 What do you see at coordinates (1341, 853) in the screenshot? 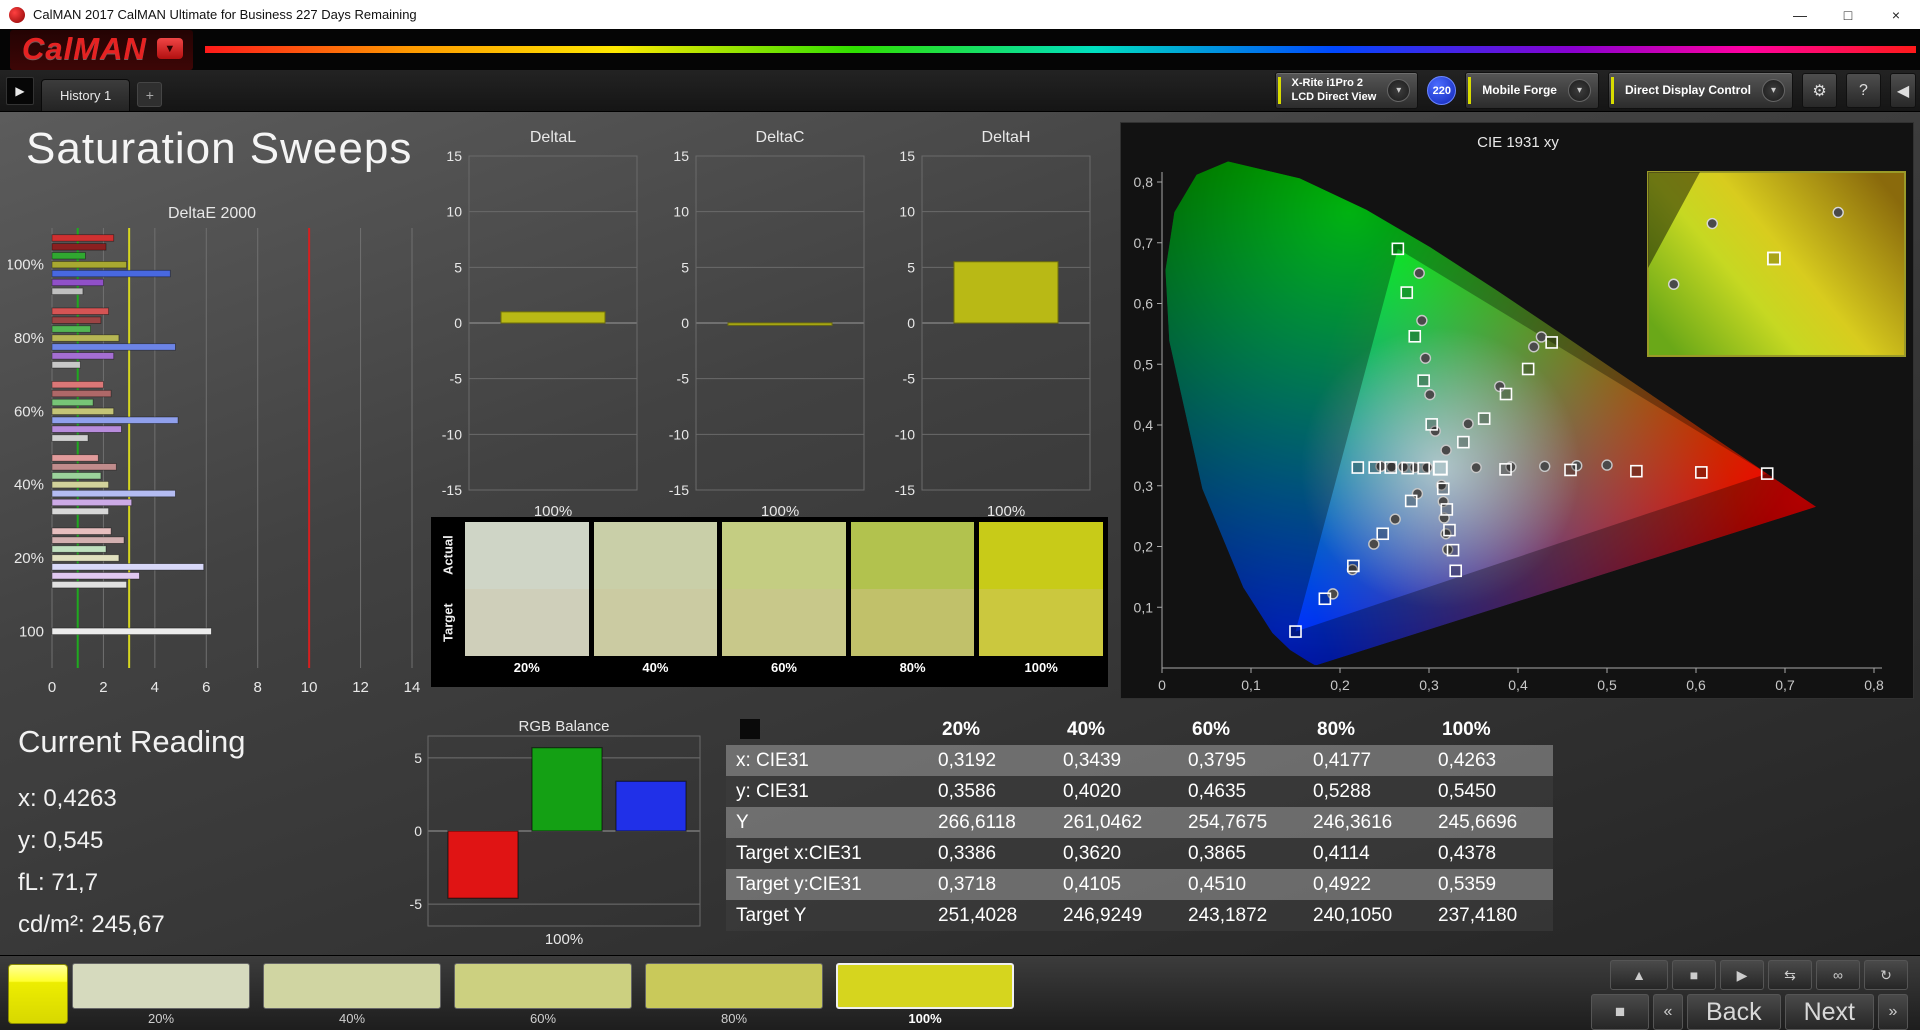
I see `table-cell: 0,4114` at bounding box center [1341, 853].